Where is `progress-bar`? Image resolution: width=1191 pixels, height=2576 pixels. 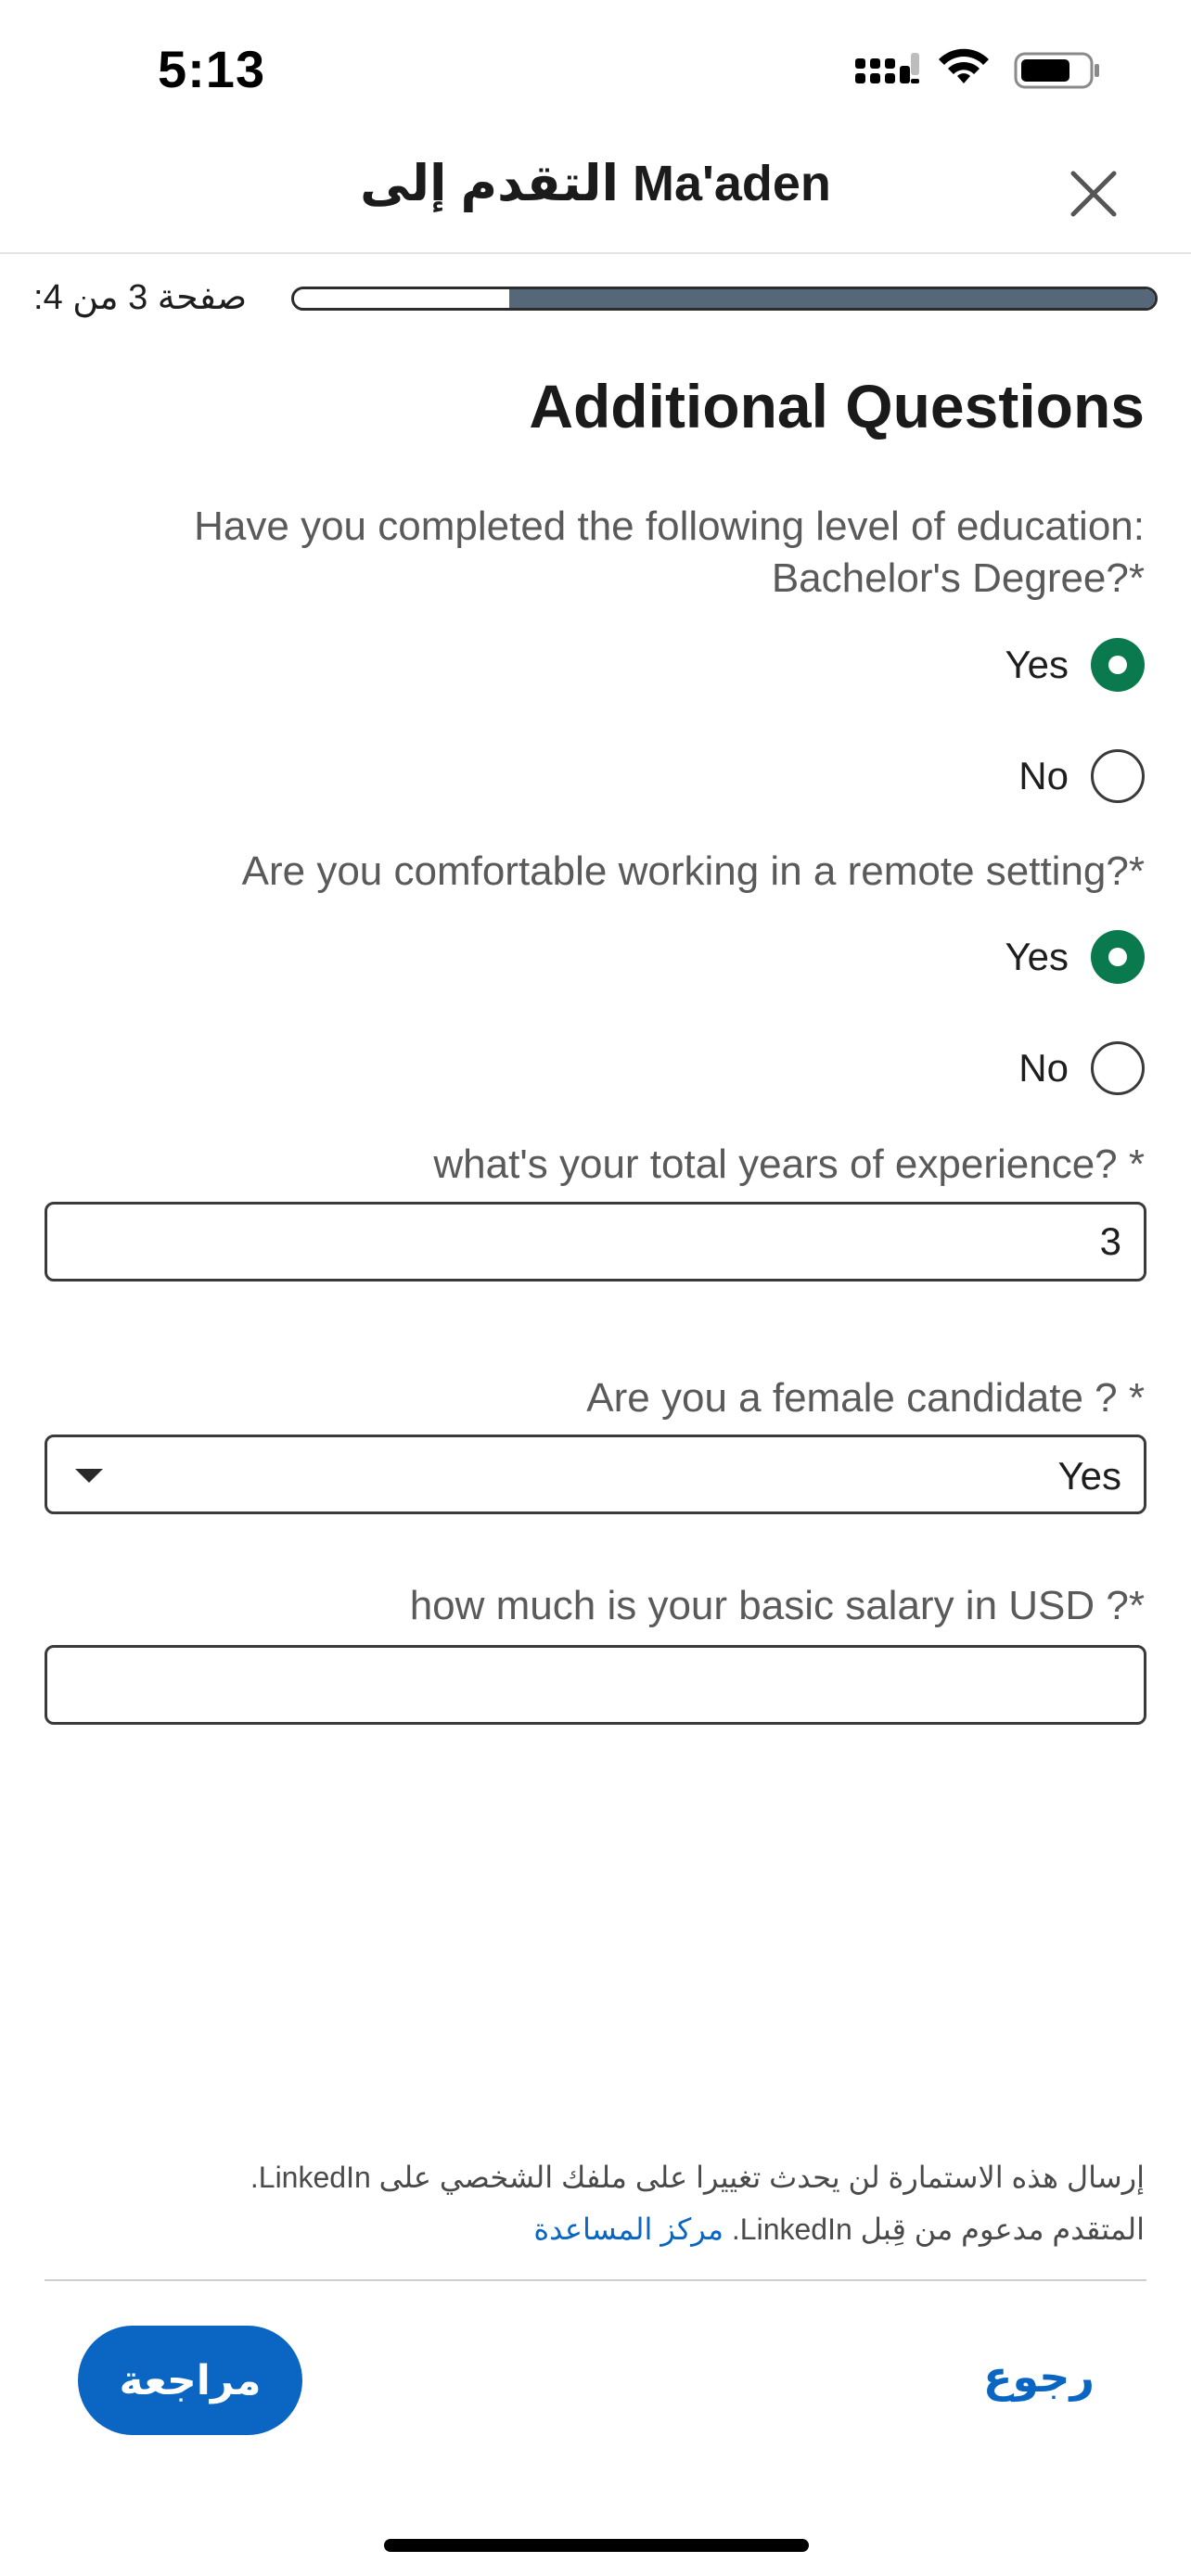 progress-bar is located at coordinates (725, 299).